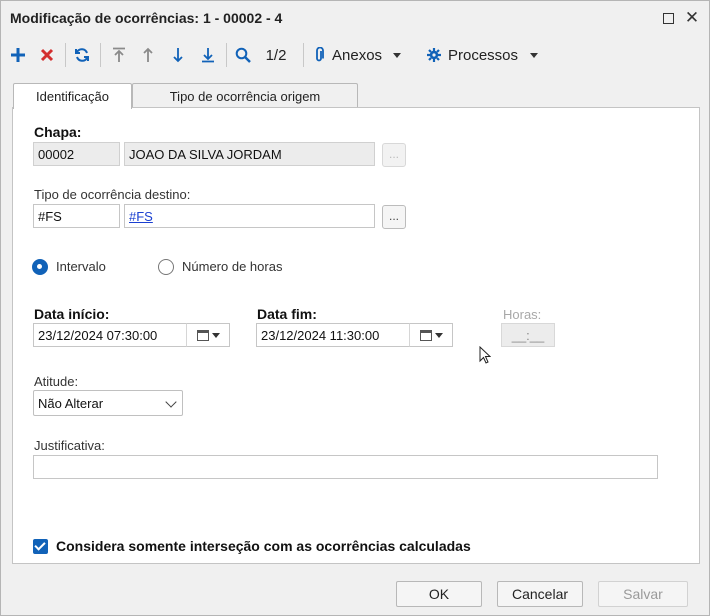 This screenshot has width=710, height=616. I want to click on attachments-menu-button: Anexos, so click(364, 55).